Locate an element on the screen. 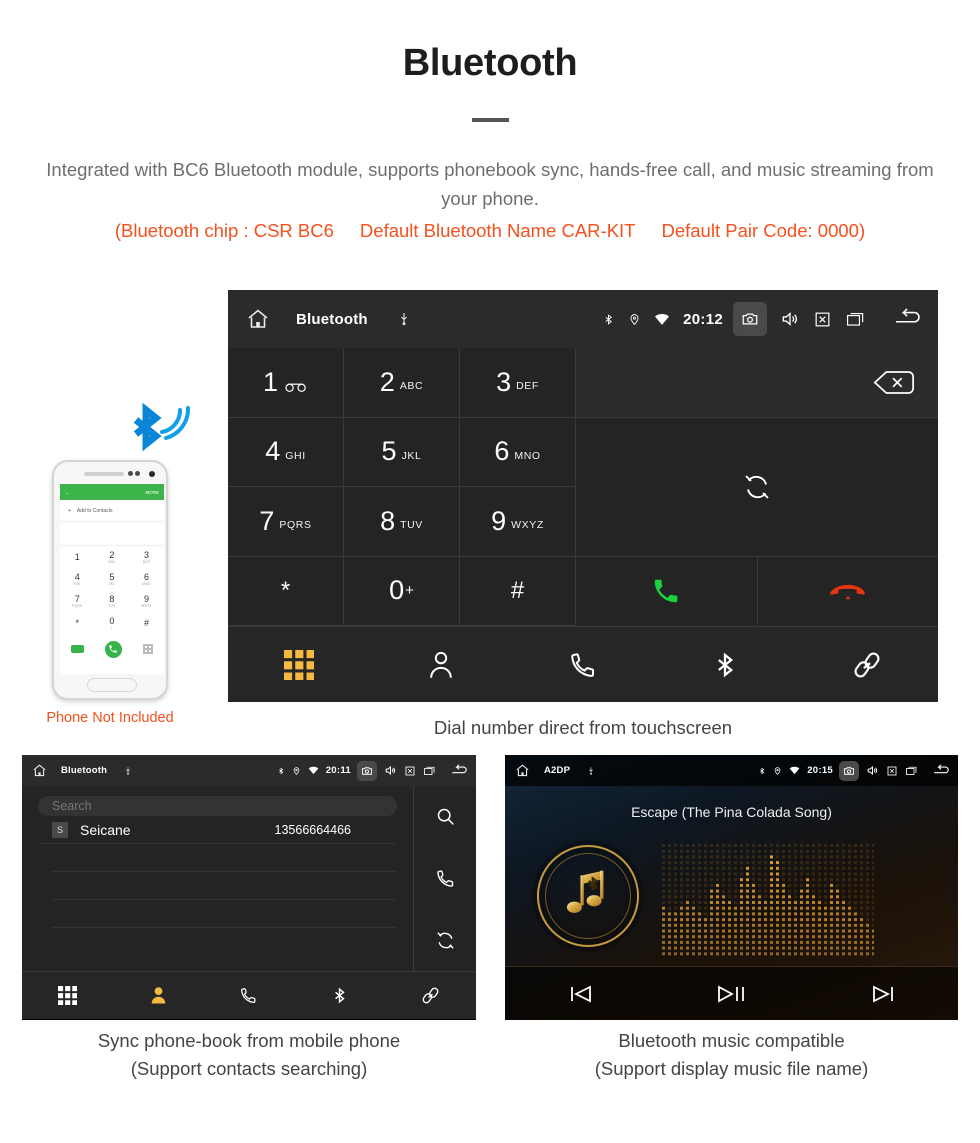  dial-sync-button is located at coordinates (757, 487).